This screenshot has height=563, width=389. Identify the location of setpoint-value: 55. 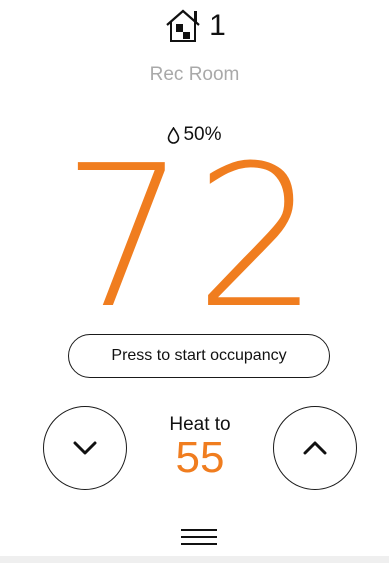
(200, 457).